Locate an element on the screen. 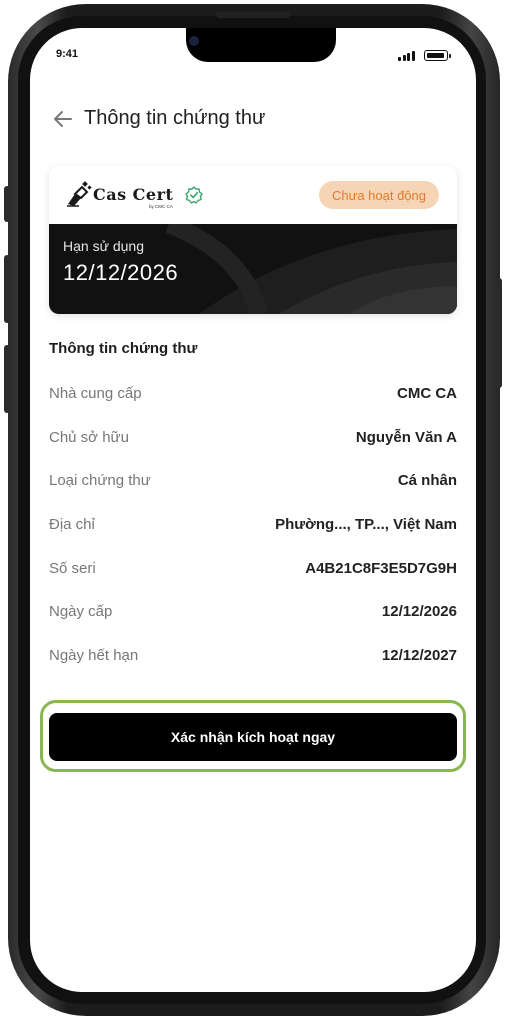 The width and height of the screenshot is (510, 1022). info-row-value: Nguyễn Văn A is located at coordinates (406, 437).